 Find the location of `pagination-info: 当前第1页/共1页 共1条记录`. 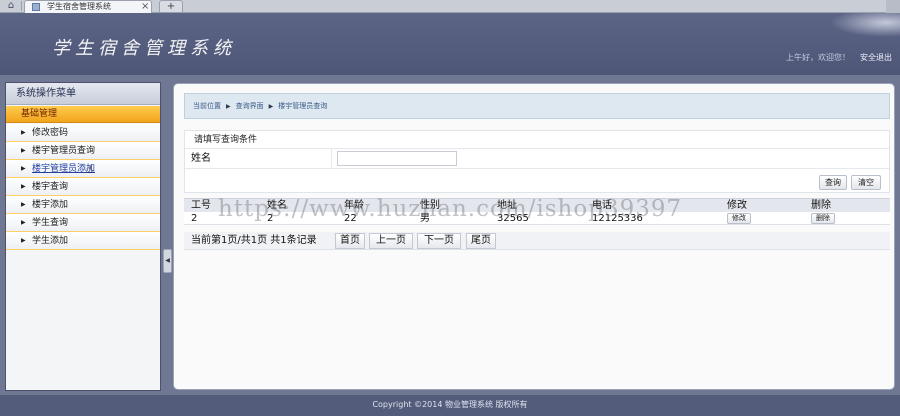

pagination-info: 当前第1页/共1页 共1条记录 is located at coordinates (254, 240).